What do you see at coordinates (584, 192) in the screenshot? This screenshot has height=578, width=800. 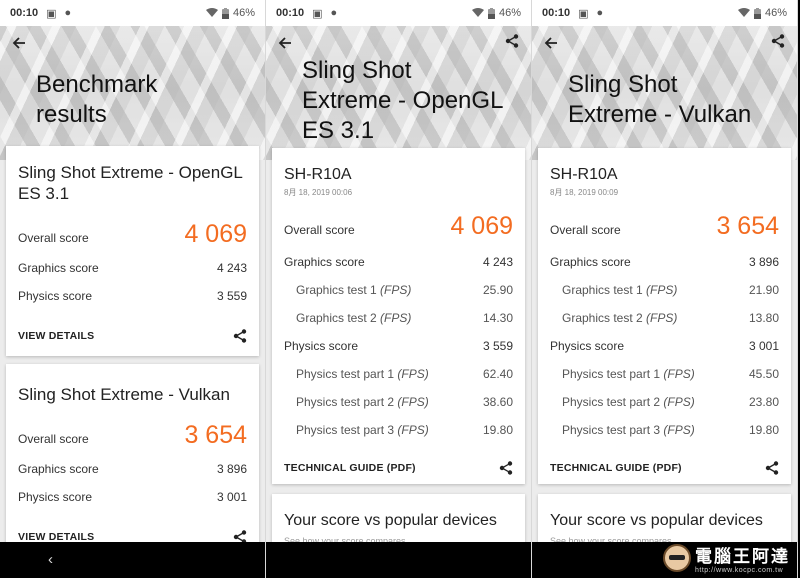 I see `result-date: 8月 18, 2019 00:09` at bounding box center [584, 192].